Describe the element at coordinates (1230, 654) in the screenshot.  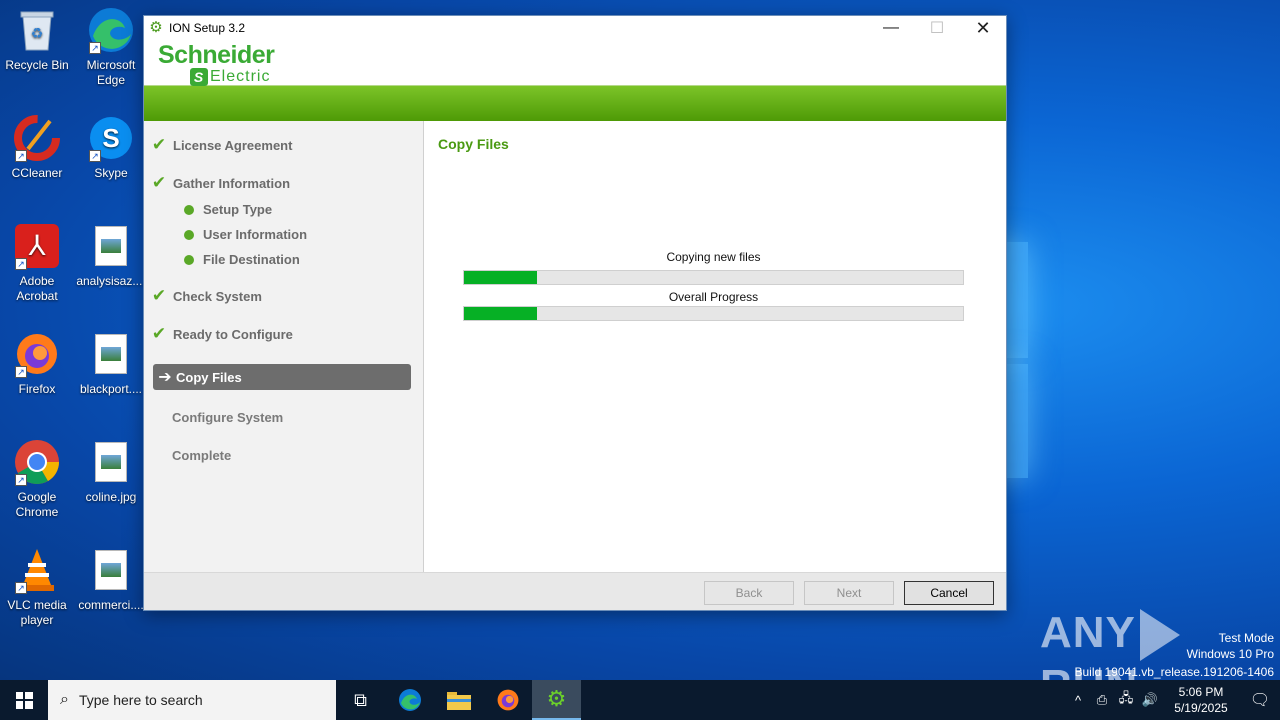
I see `windows-edition-text: Windows 10 Pro` at that location.